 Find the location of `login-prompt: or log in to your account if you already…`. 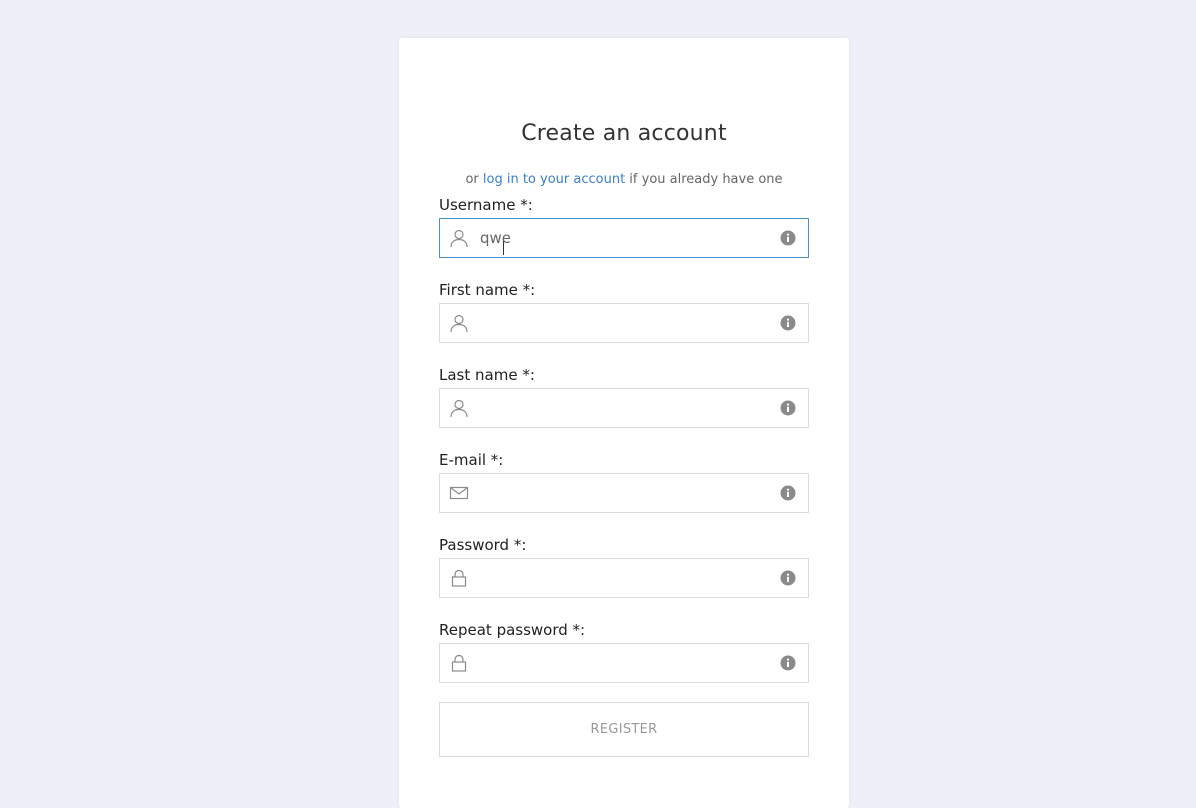

login-prompt: or log in to your account if you already… is located at coordinates (624, 180).